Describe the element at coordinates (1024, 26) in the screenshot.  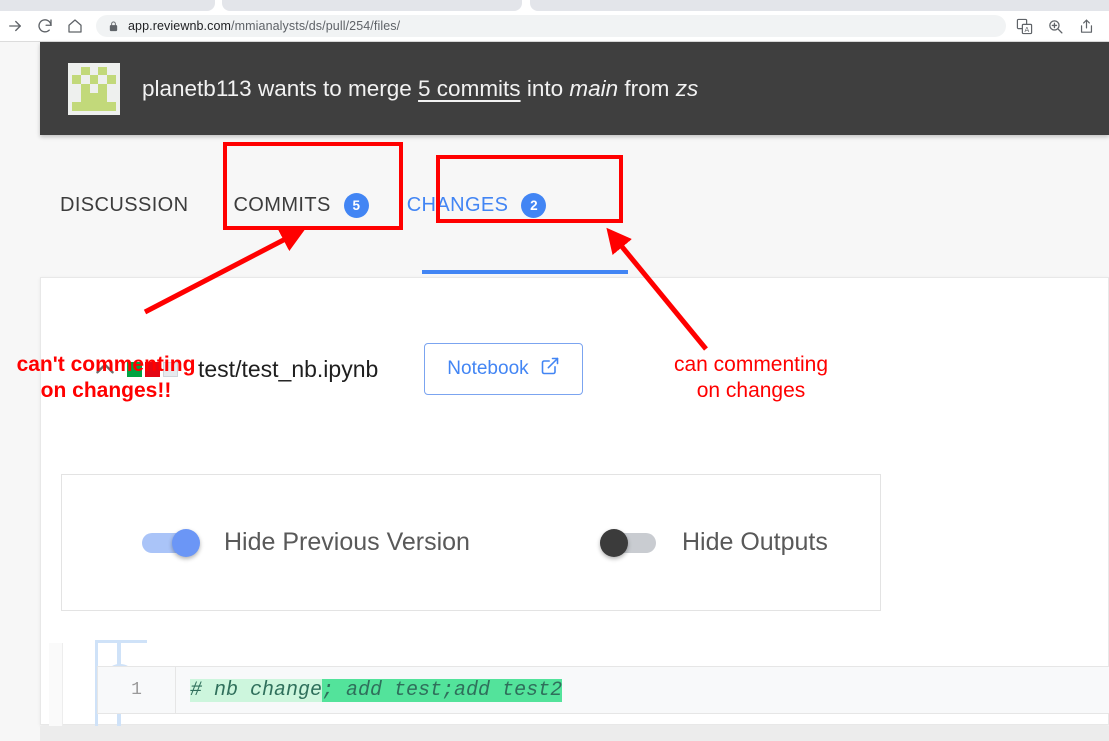
I see `translate-icon: A` at that location.